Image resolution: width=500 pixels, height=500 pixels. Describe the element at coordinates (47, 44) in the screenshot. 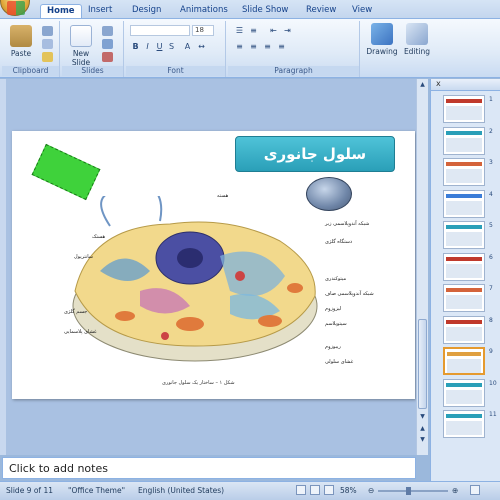

I see `copy-icon` at that location.